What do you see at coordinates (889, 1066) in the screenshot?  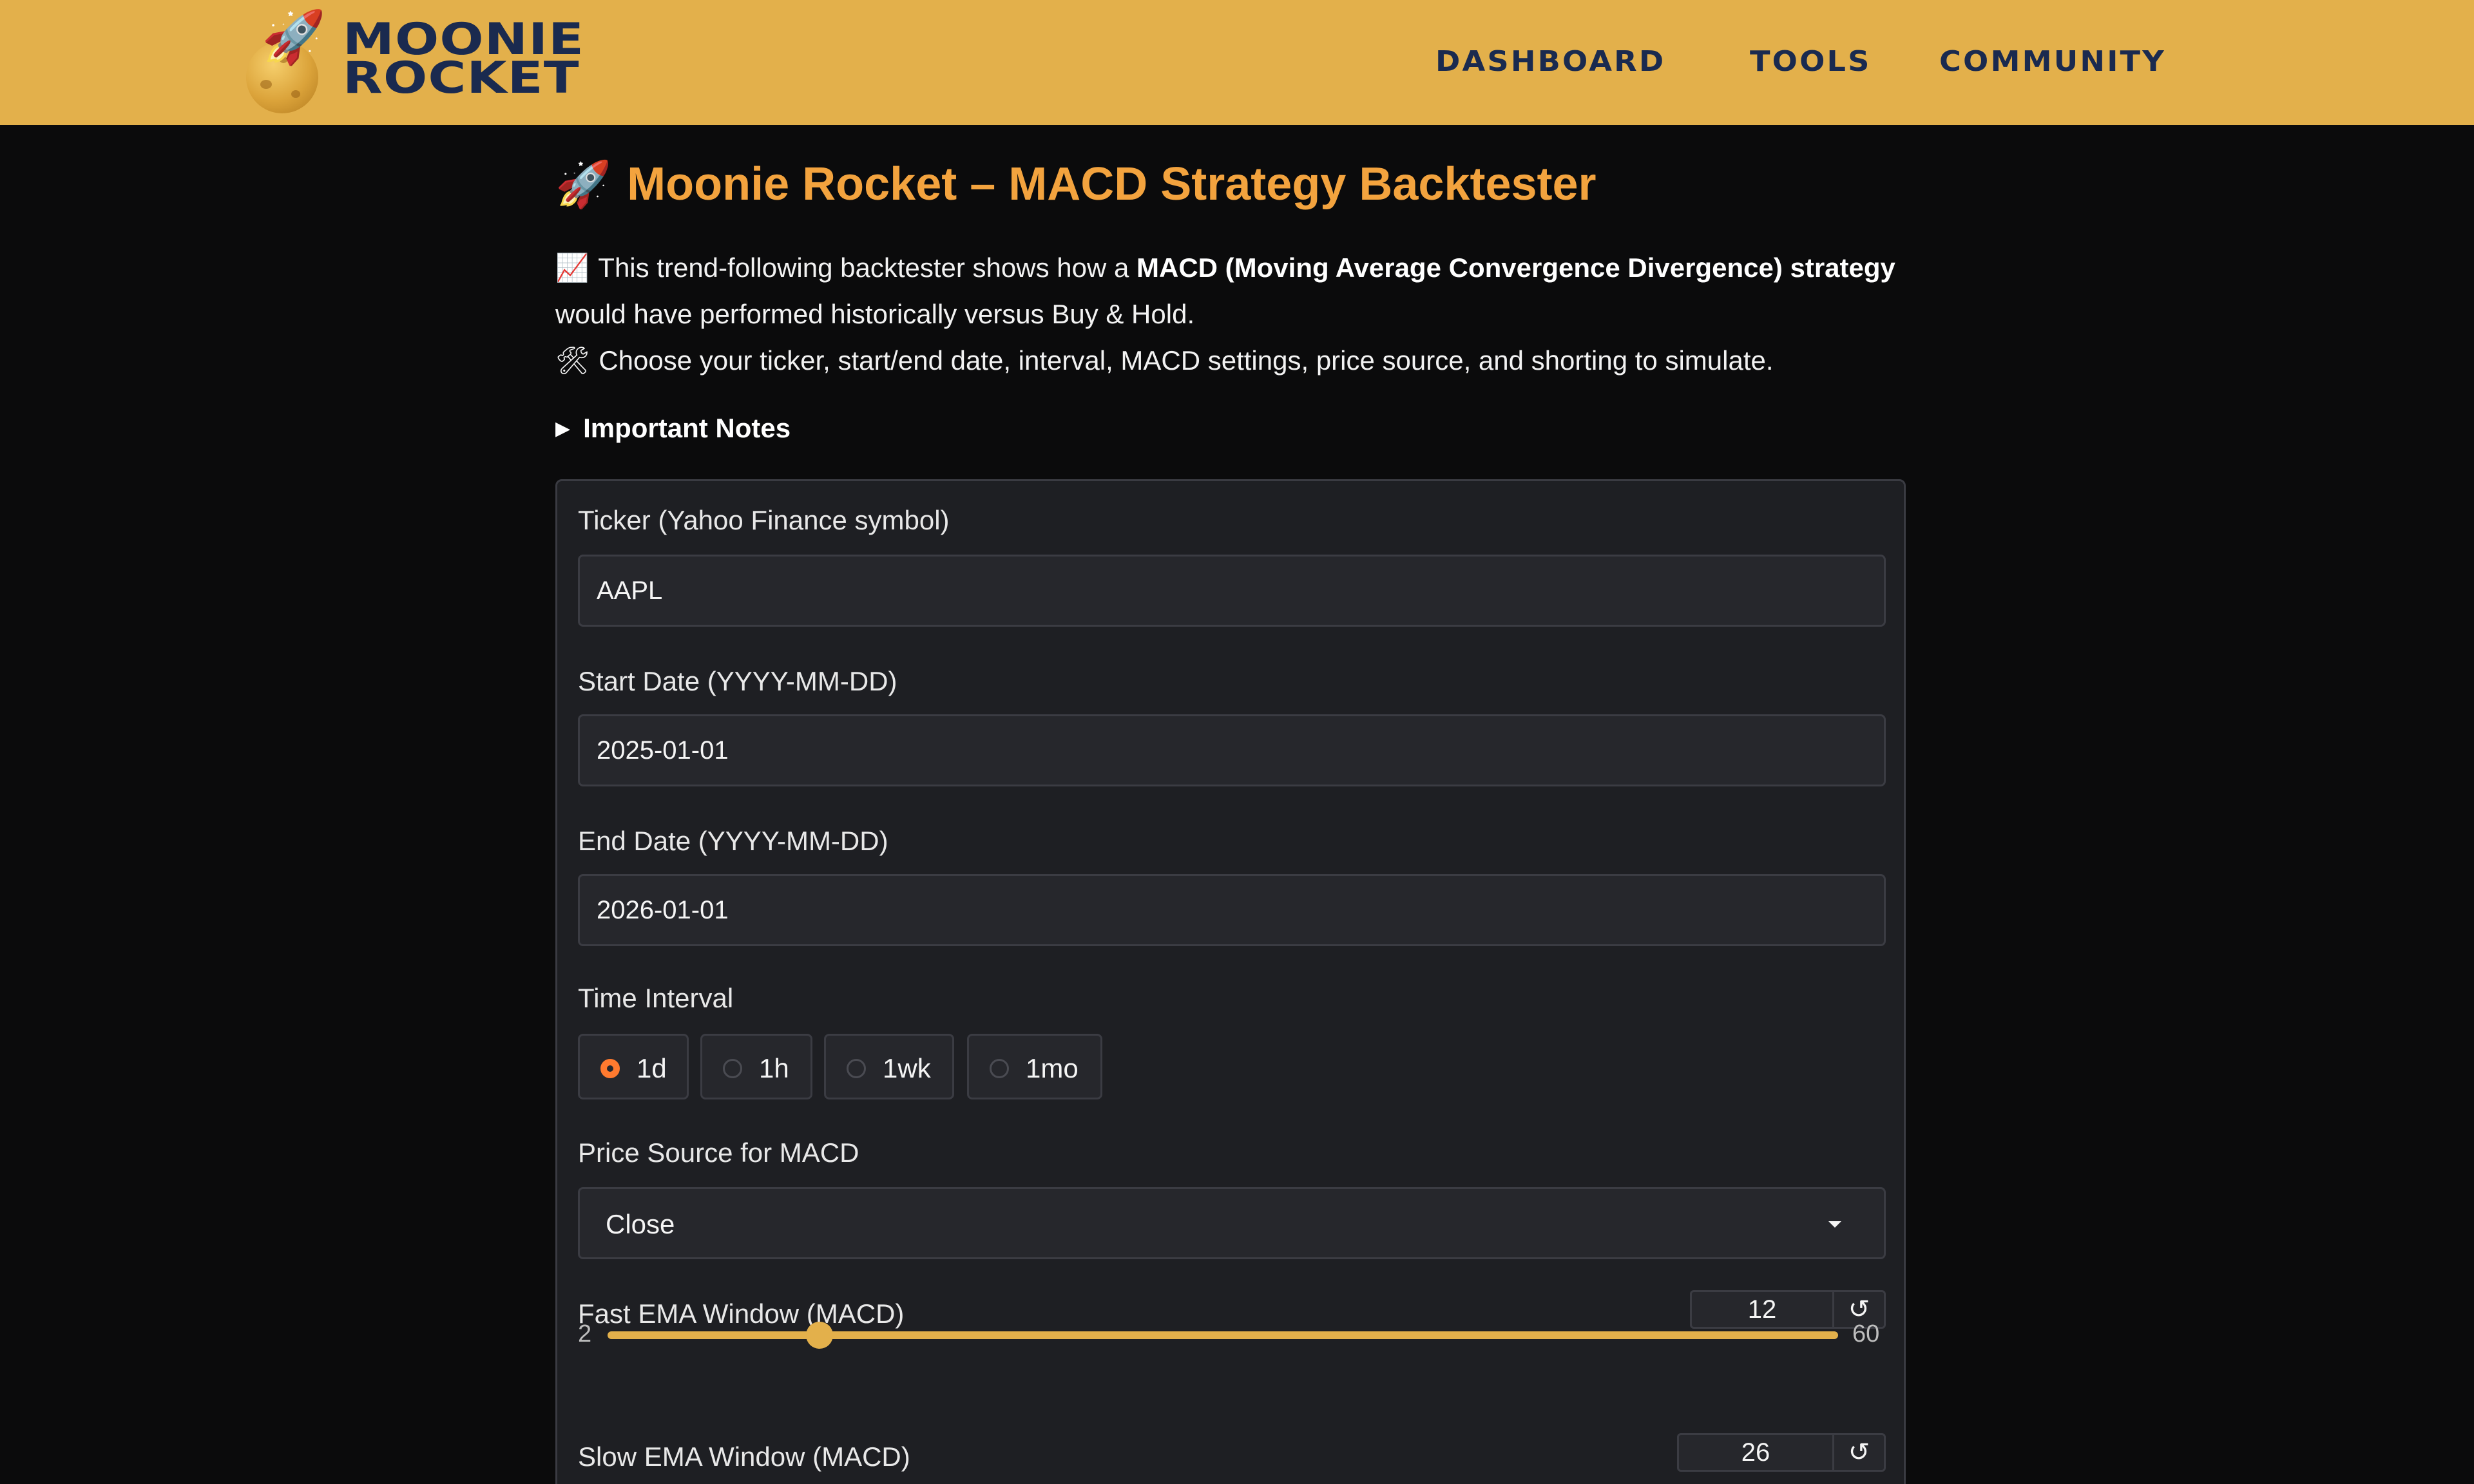 I see `interval-option-1wk: 1wk` at bounding box center [889, 1066].